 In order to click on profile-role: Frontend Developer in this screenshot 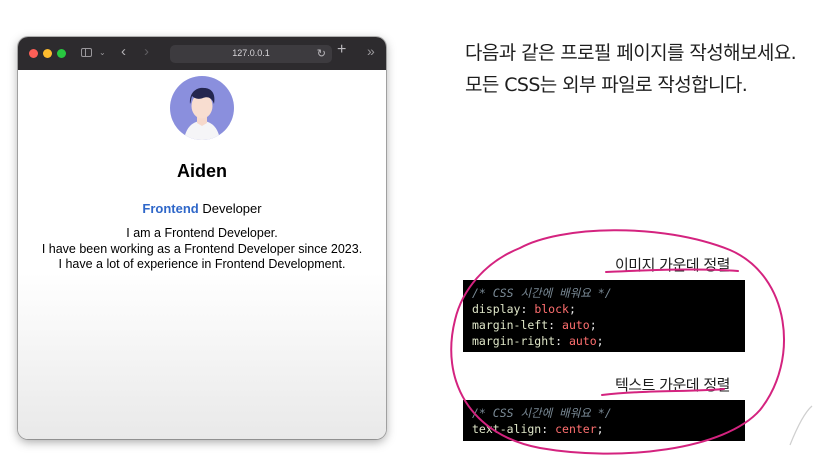, I will do `click(202, 208)`.